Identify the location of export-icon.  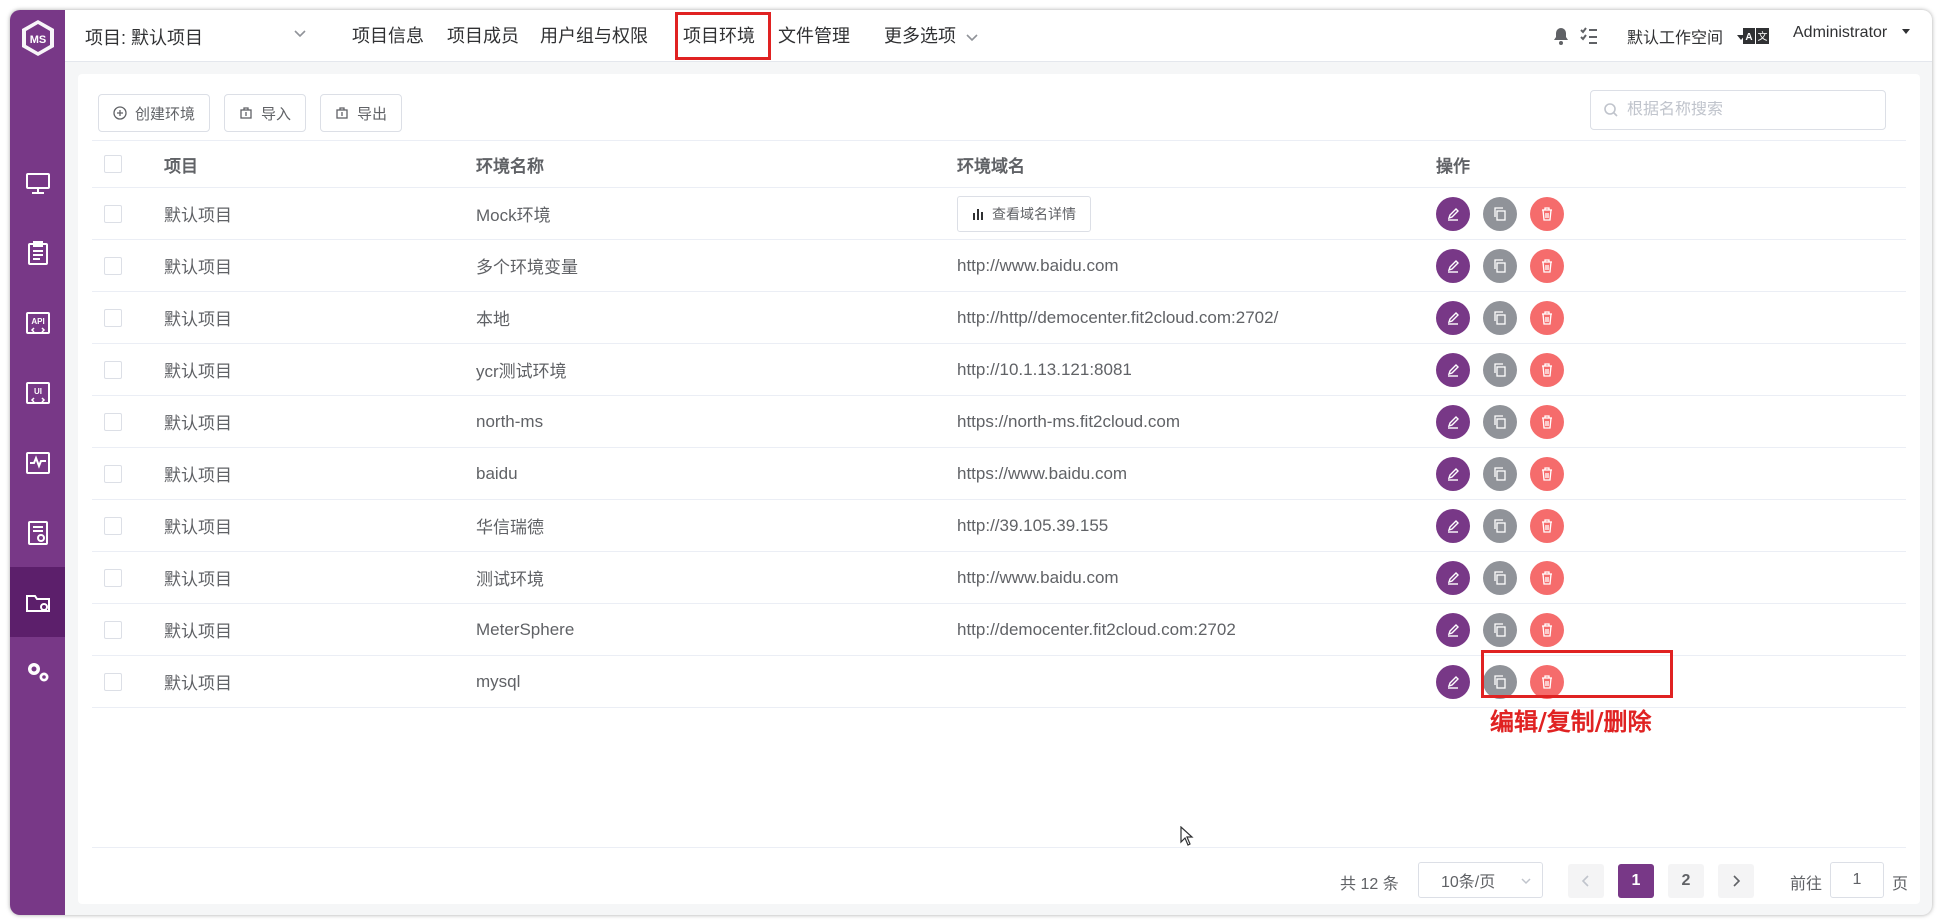
(342, 113).